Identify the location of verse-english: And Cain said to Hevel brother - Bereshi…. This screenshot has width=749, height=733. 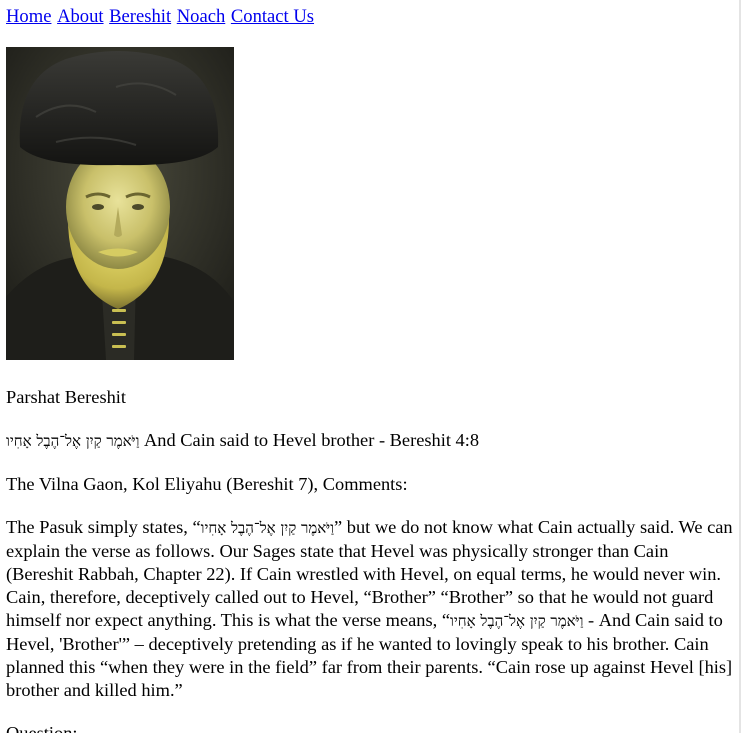
(309, 440).